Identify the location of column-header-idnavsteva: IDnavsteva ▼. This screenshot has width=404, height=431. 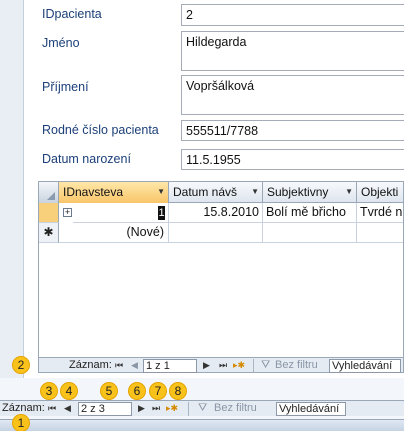
(114, 192).